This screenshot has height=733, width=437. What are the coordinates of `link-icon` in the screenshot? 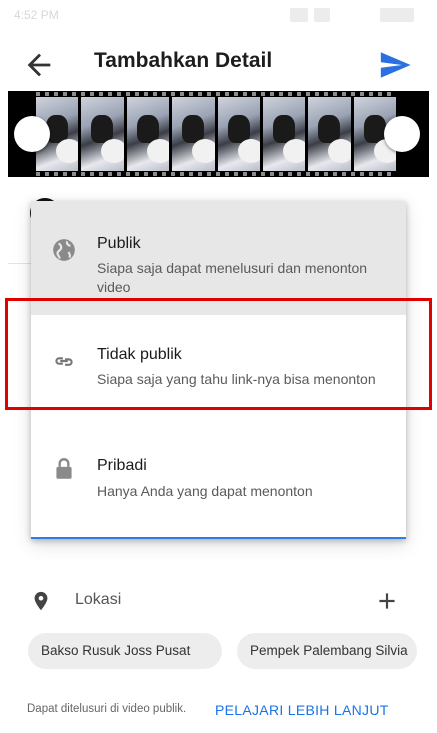 It's located at (64, 361).